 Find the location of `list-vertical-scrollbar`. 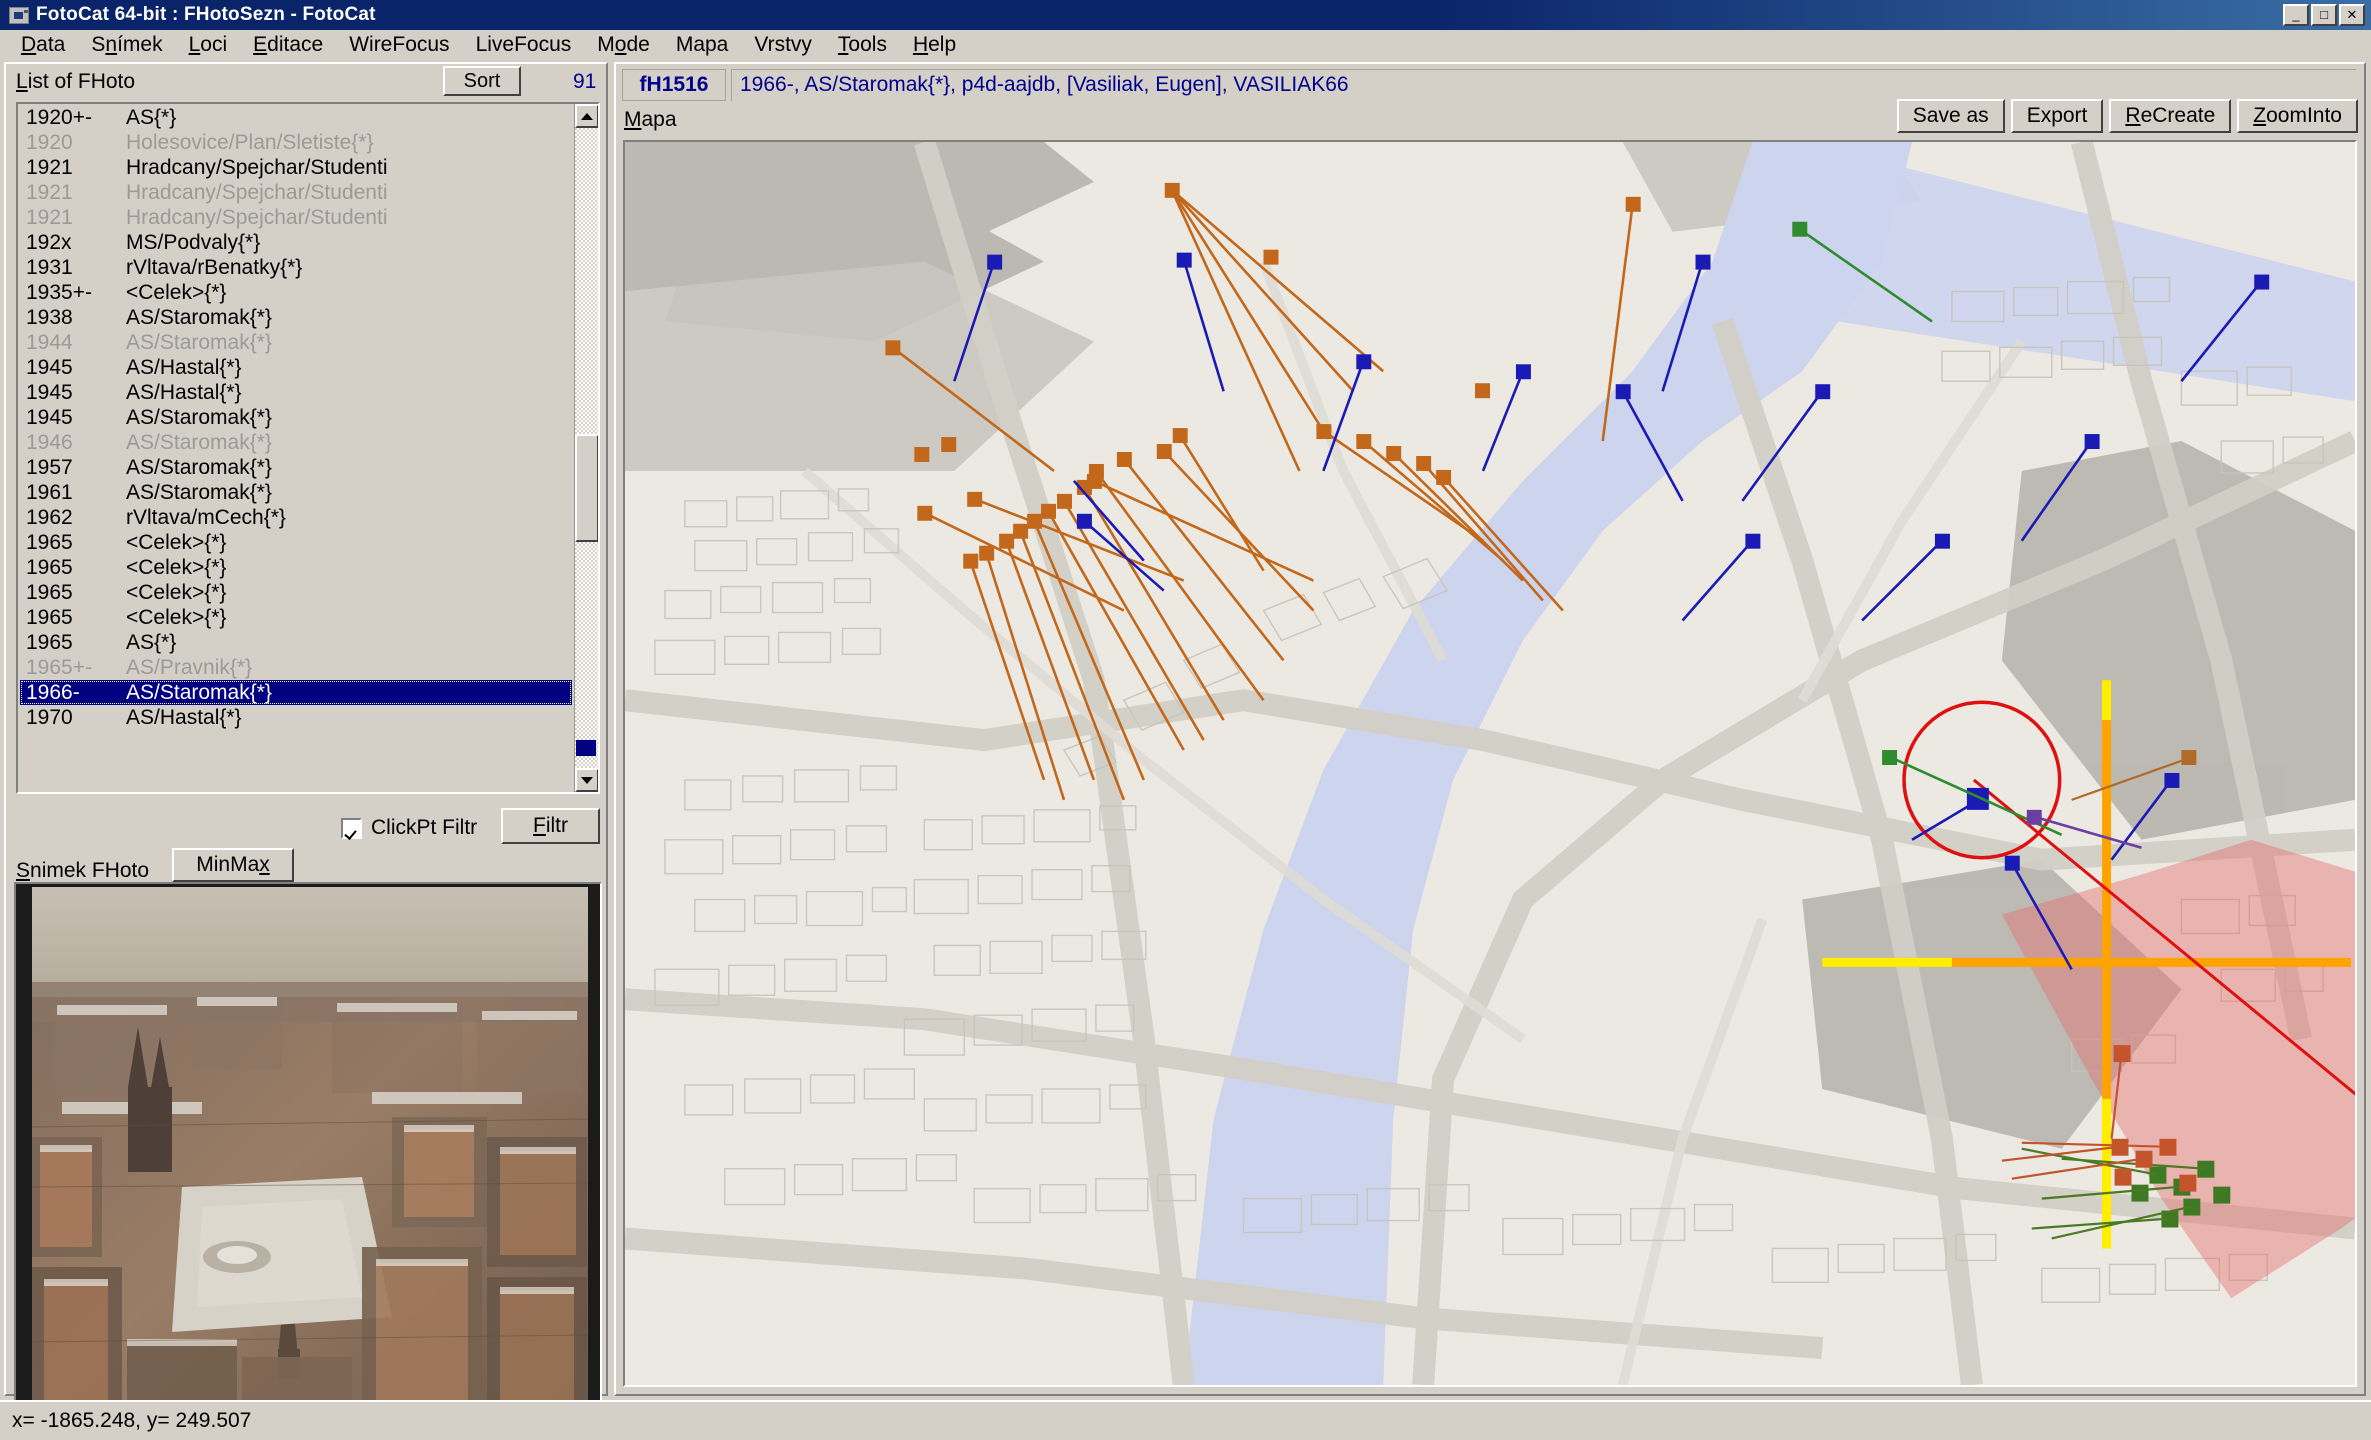

list-vertical-scrollbar is located at coordinates (586, 448).